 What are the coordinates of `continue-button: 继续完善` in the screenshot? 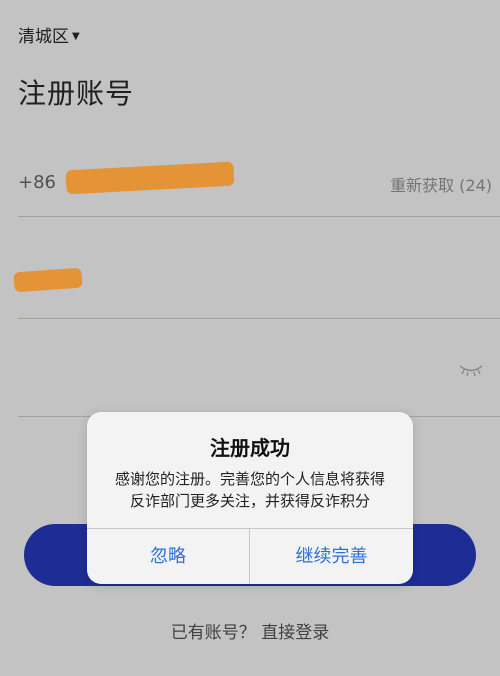 It's located at (331, 556).